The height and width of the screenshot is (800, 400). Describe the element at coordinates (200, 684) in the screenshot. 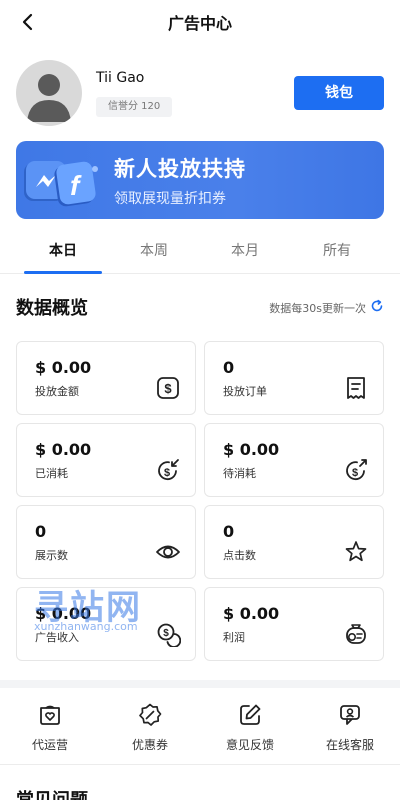

I see `section-divider` at that location.